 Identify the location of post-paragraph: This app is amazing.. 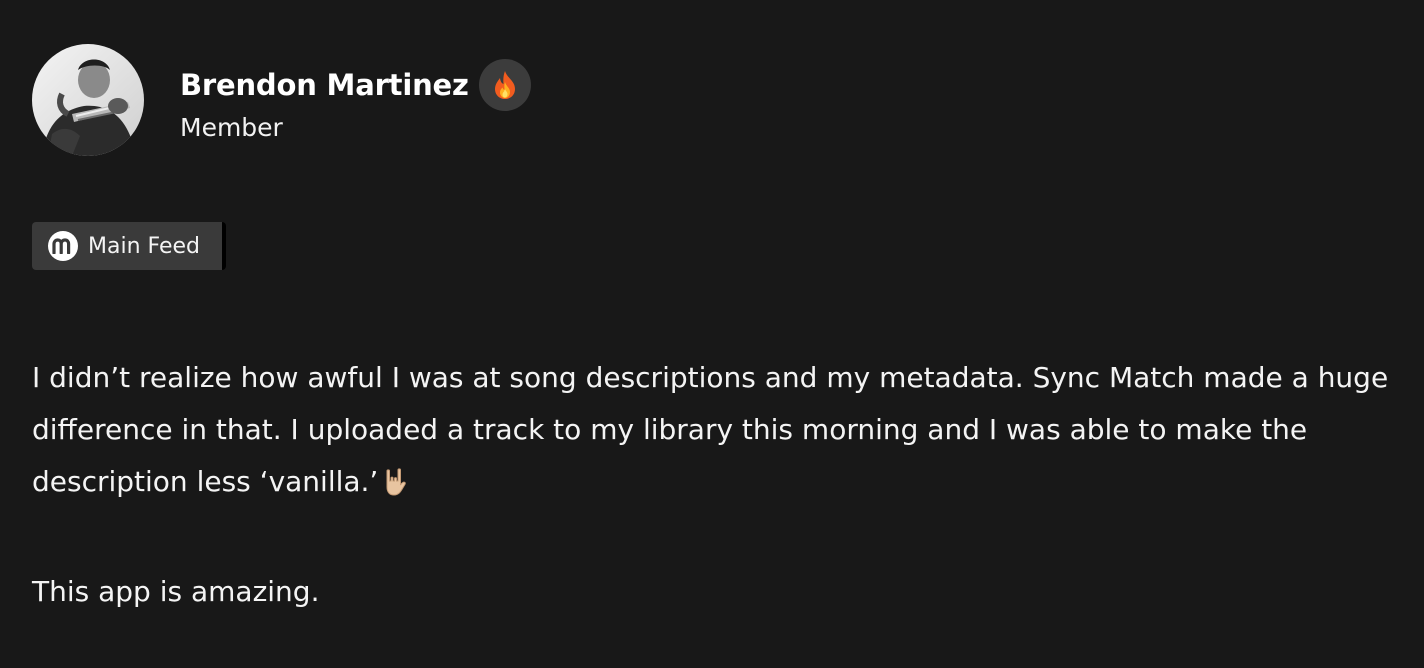
(176, 591).